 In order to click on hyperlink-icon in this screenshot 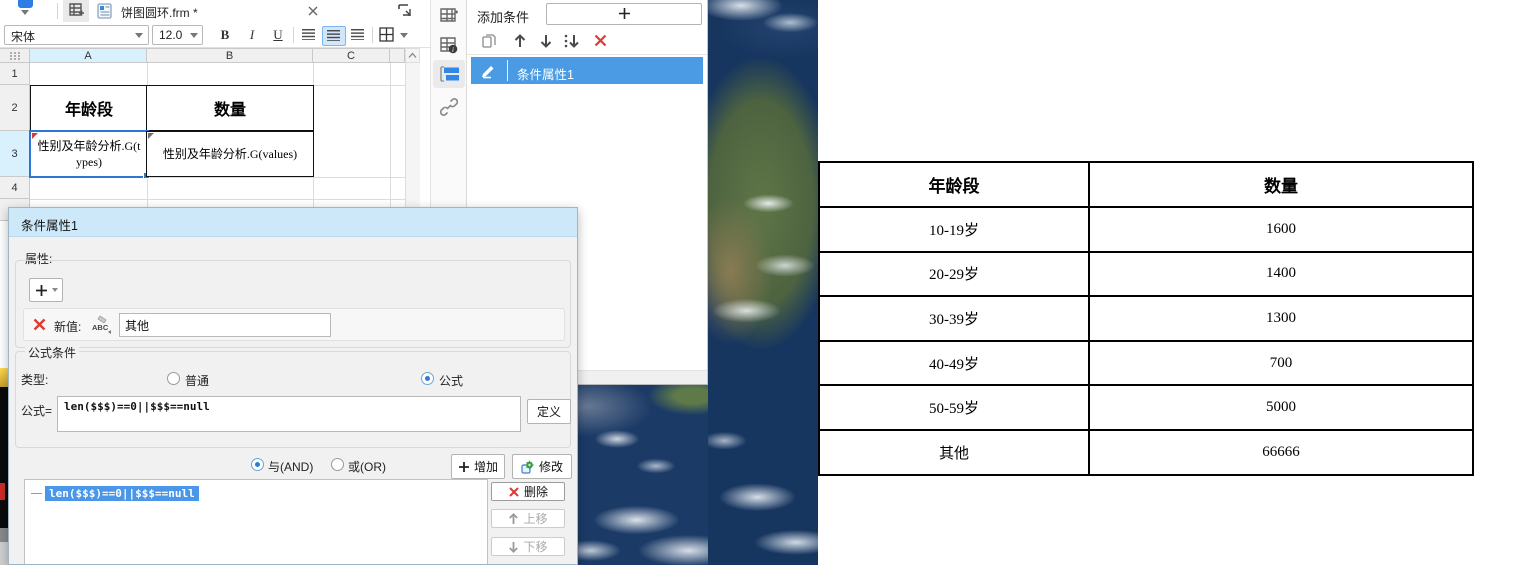, I will do `click(449, 107)`.